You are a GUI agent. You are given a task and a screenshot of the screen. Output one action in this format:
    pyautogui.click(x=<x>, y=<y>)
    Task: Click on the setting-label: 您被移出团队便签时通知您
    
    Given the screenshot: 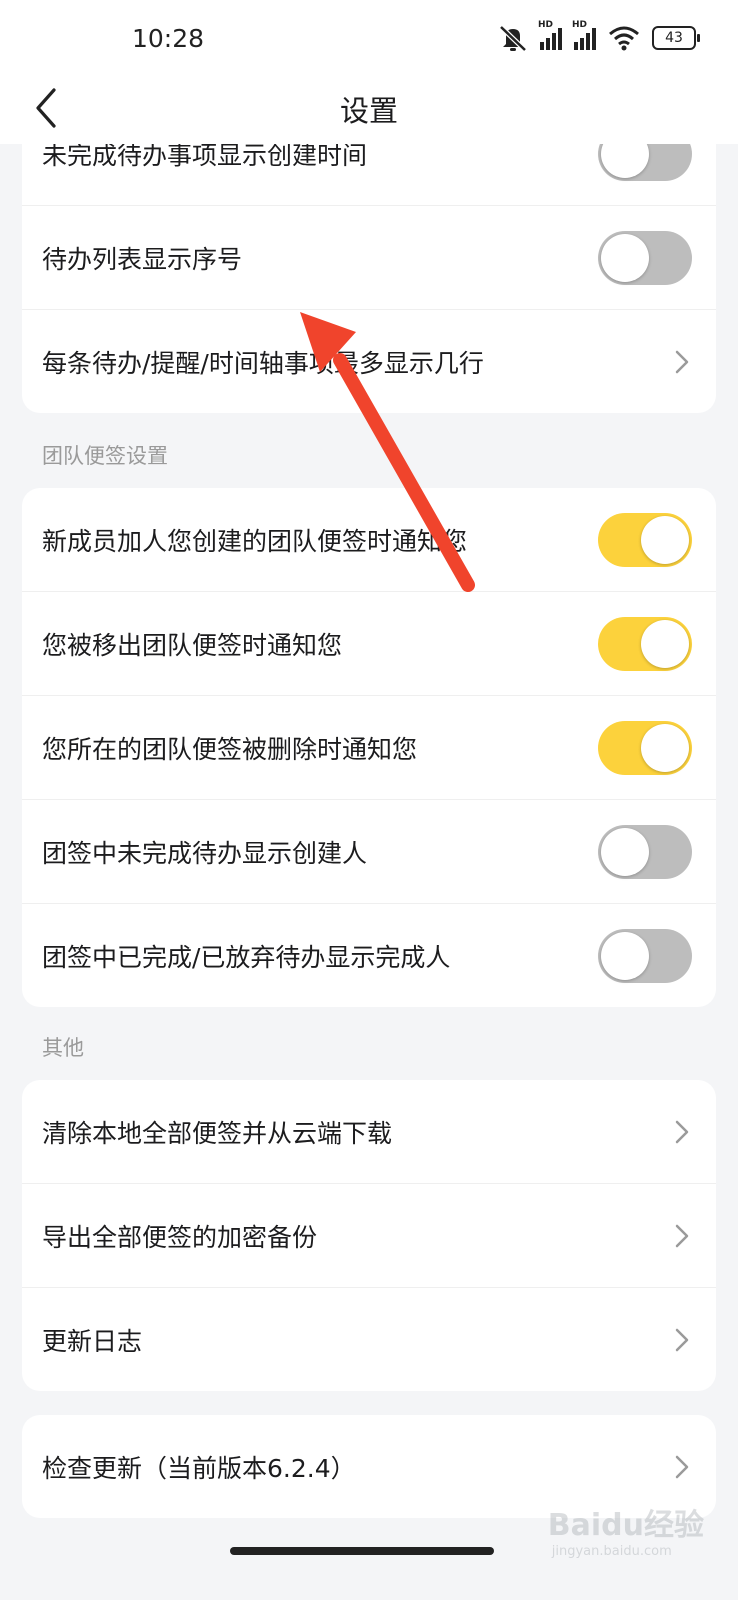 What is the action you would take?
    pyautogui.click(x=192, y=645)
    